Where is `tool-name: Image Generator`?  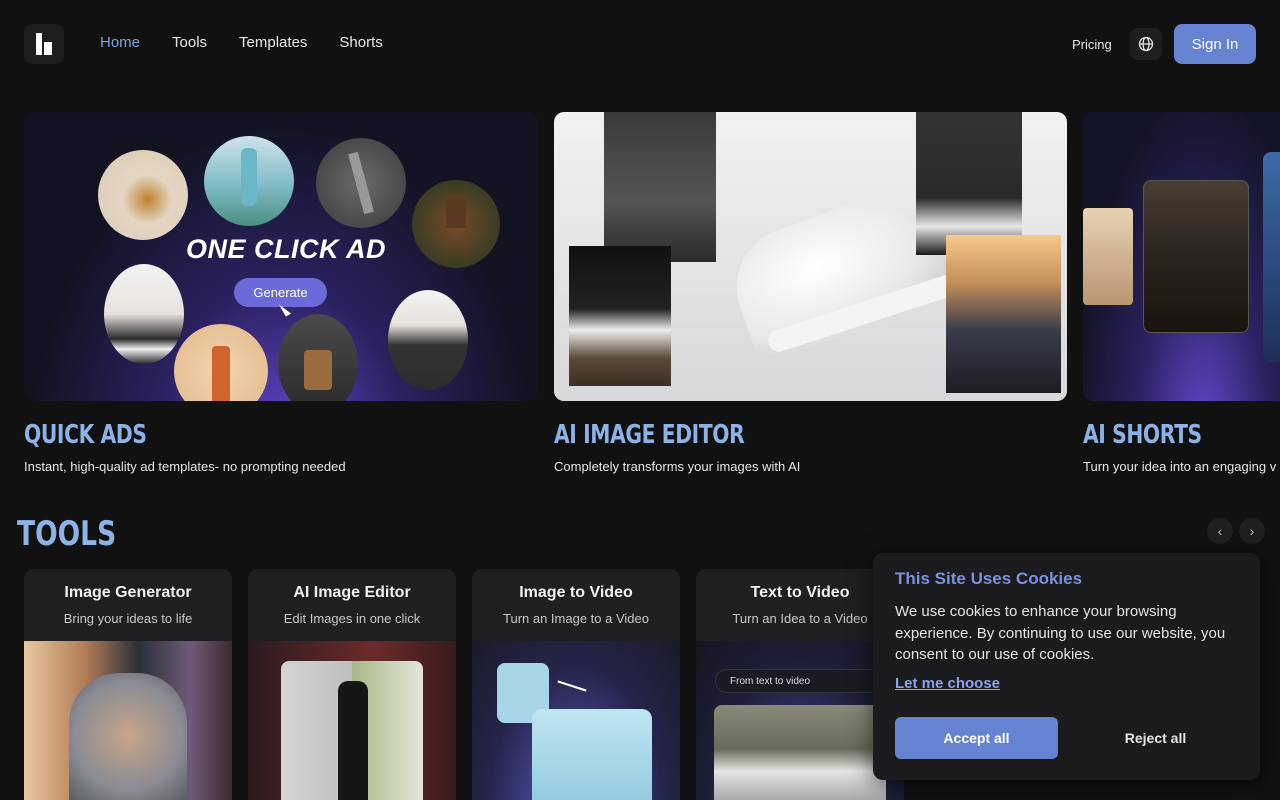 tool-name: Image Generator is located at coordinates (128, 592).